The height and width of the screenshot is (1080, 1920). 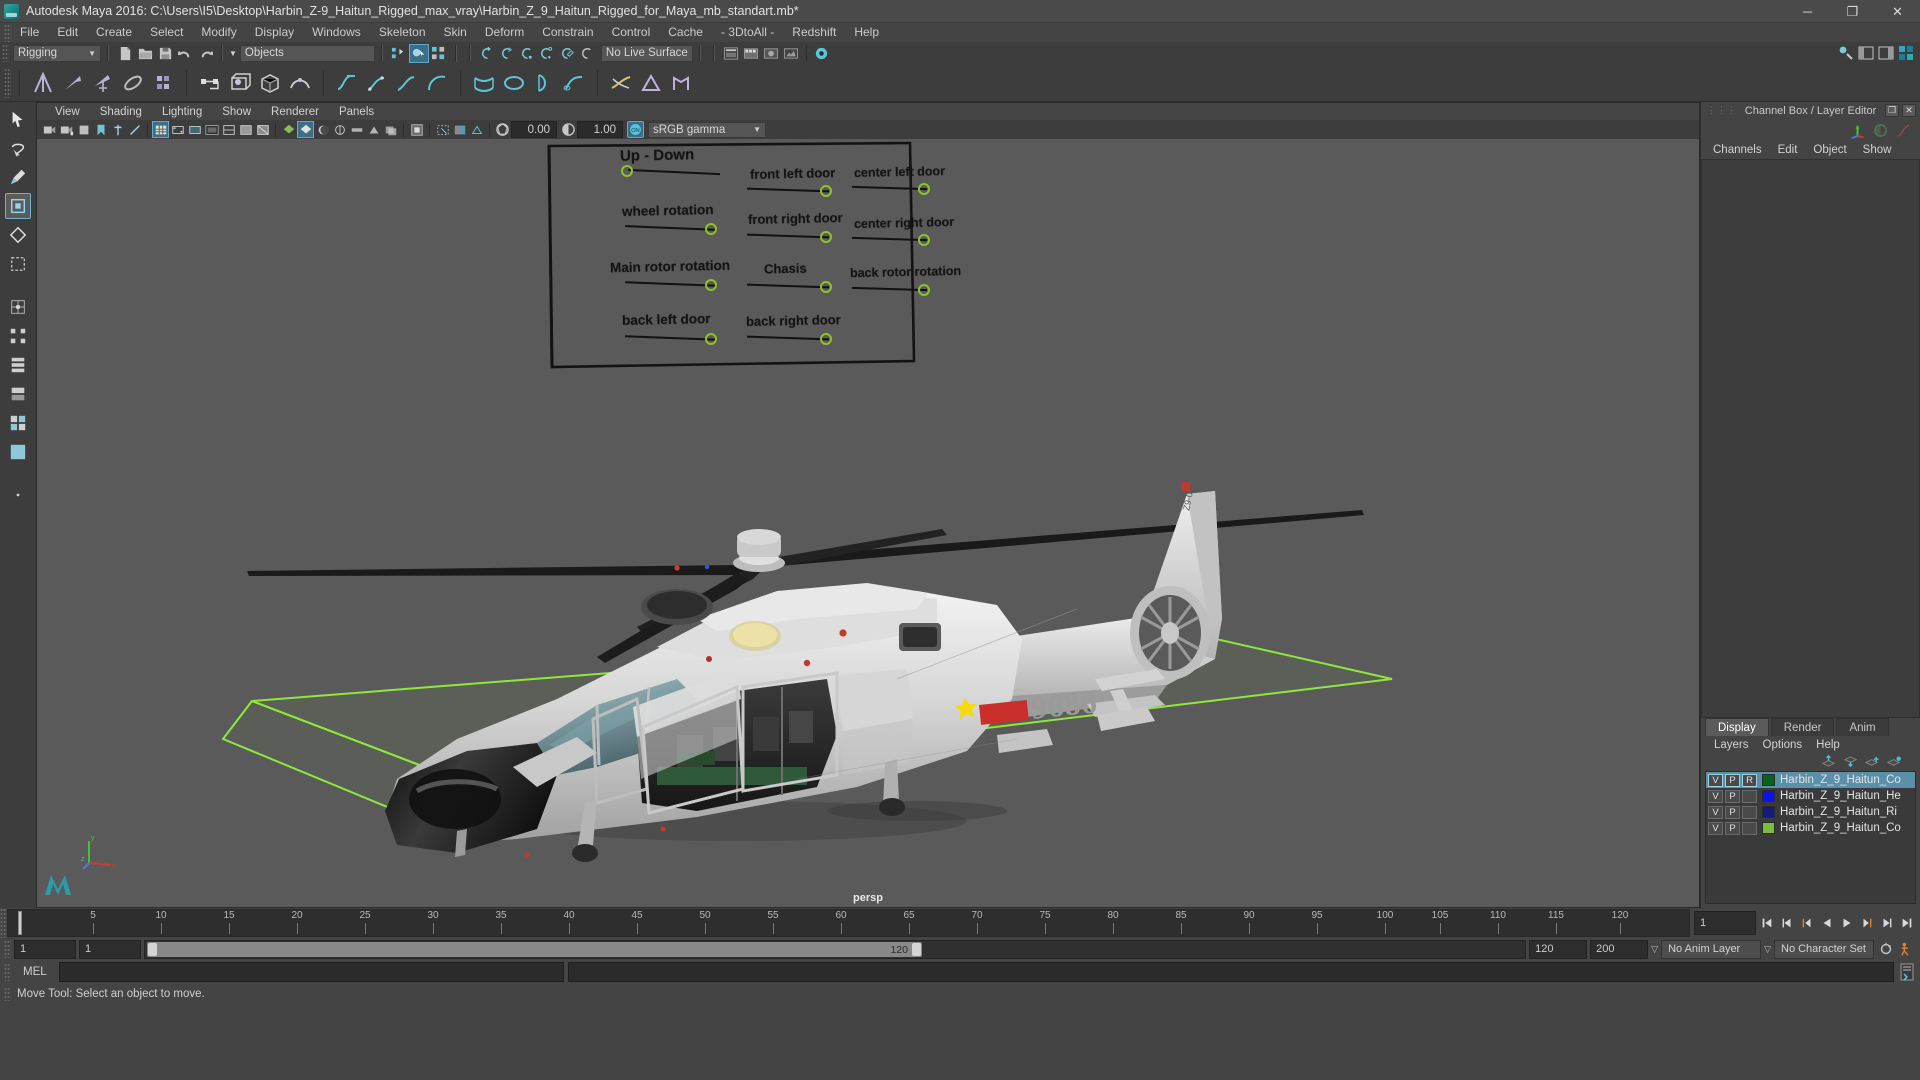 I want to click on extrude-surface-icon, so click(x=574, y=83).